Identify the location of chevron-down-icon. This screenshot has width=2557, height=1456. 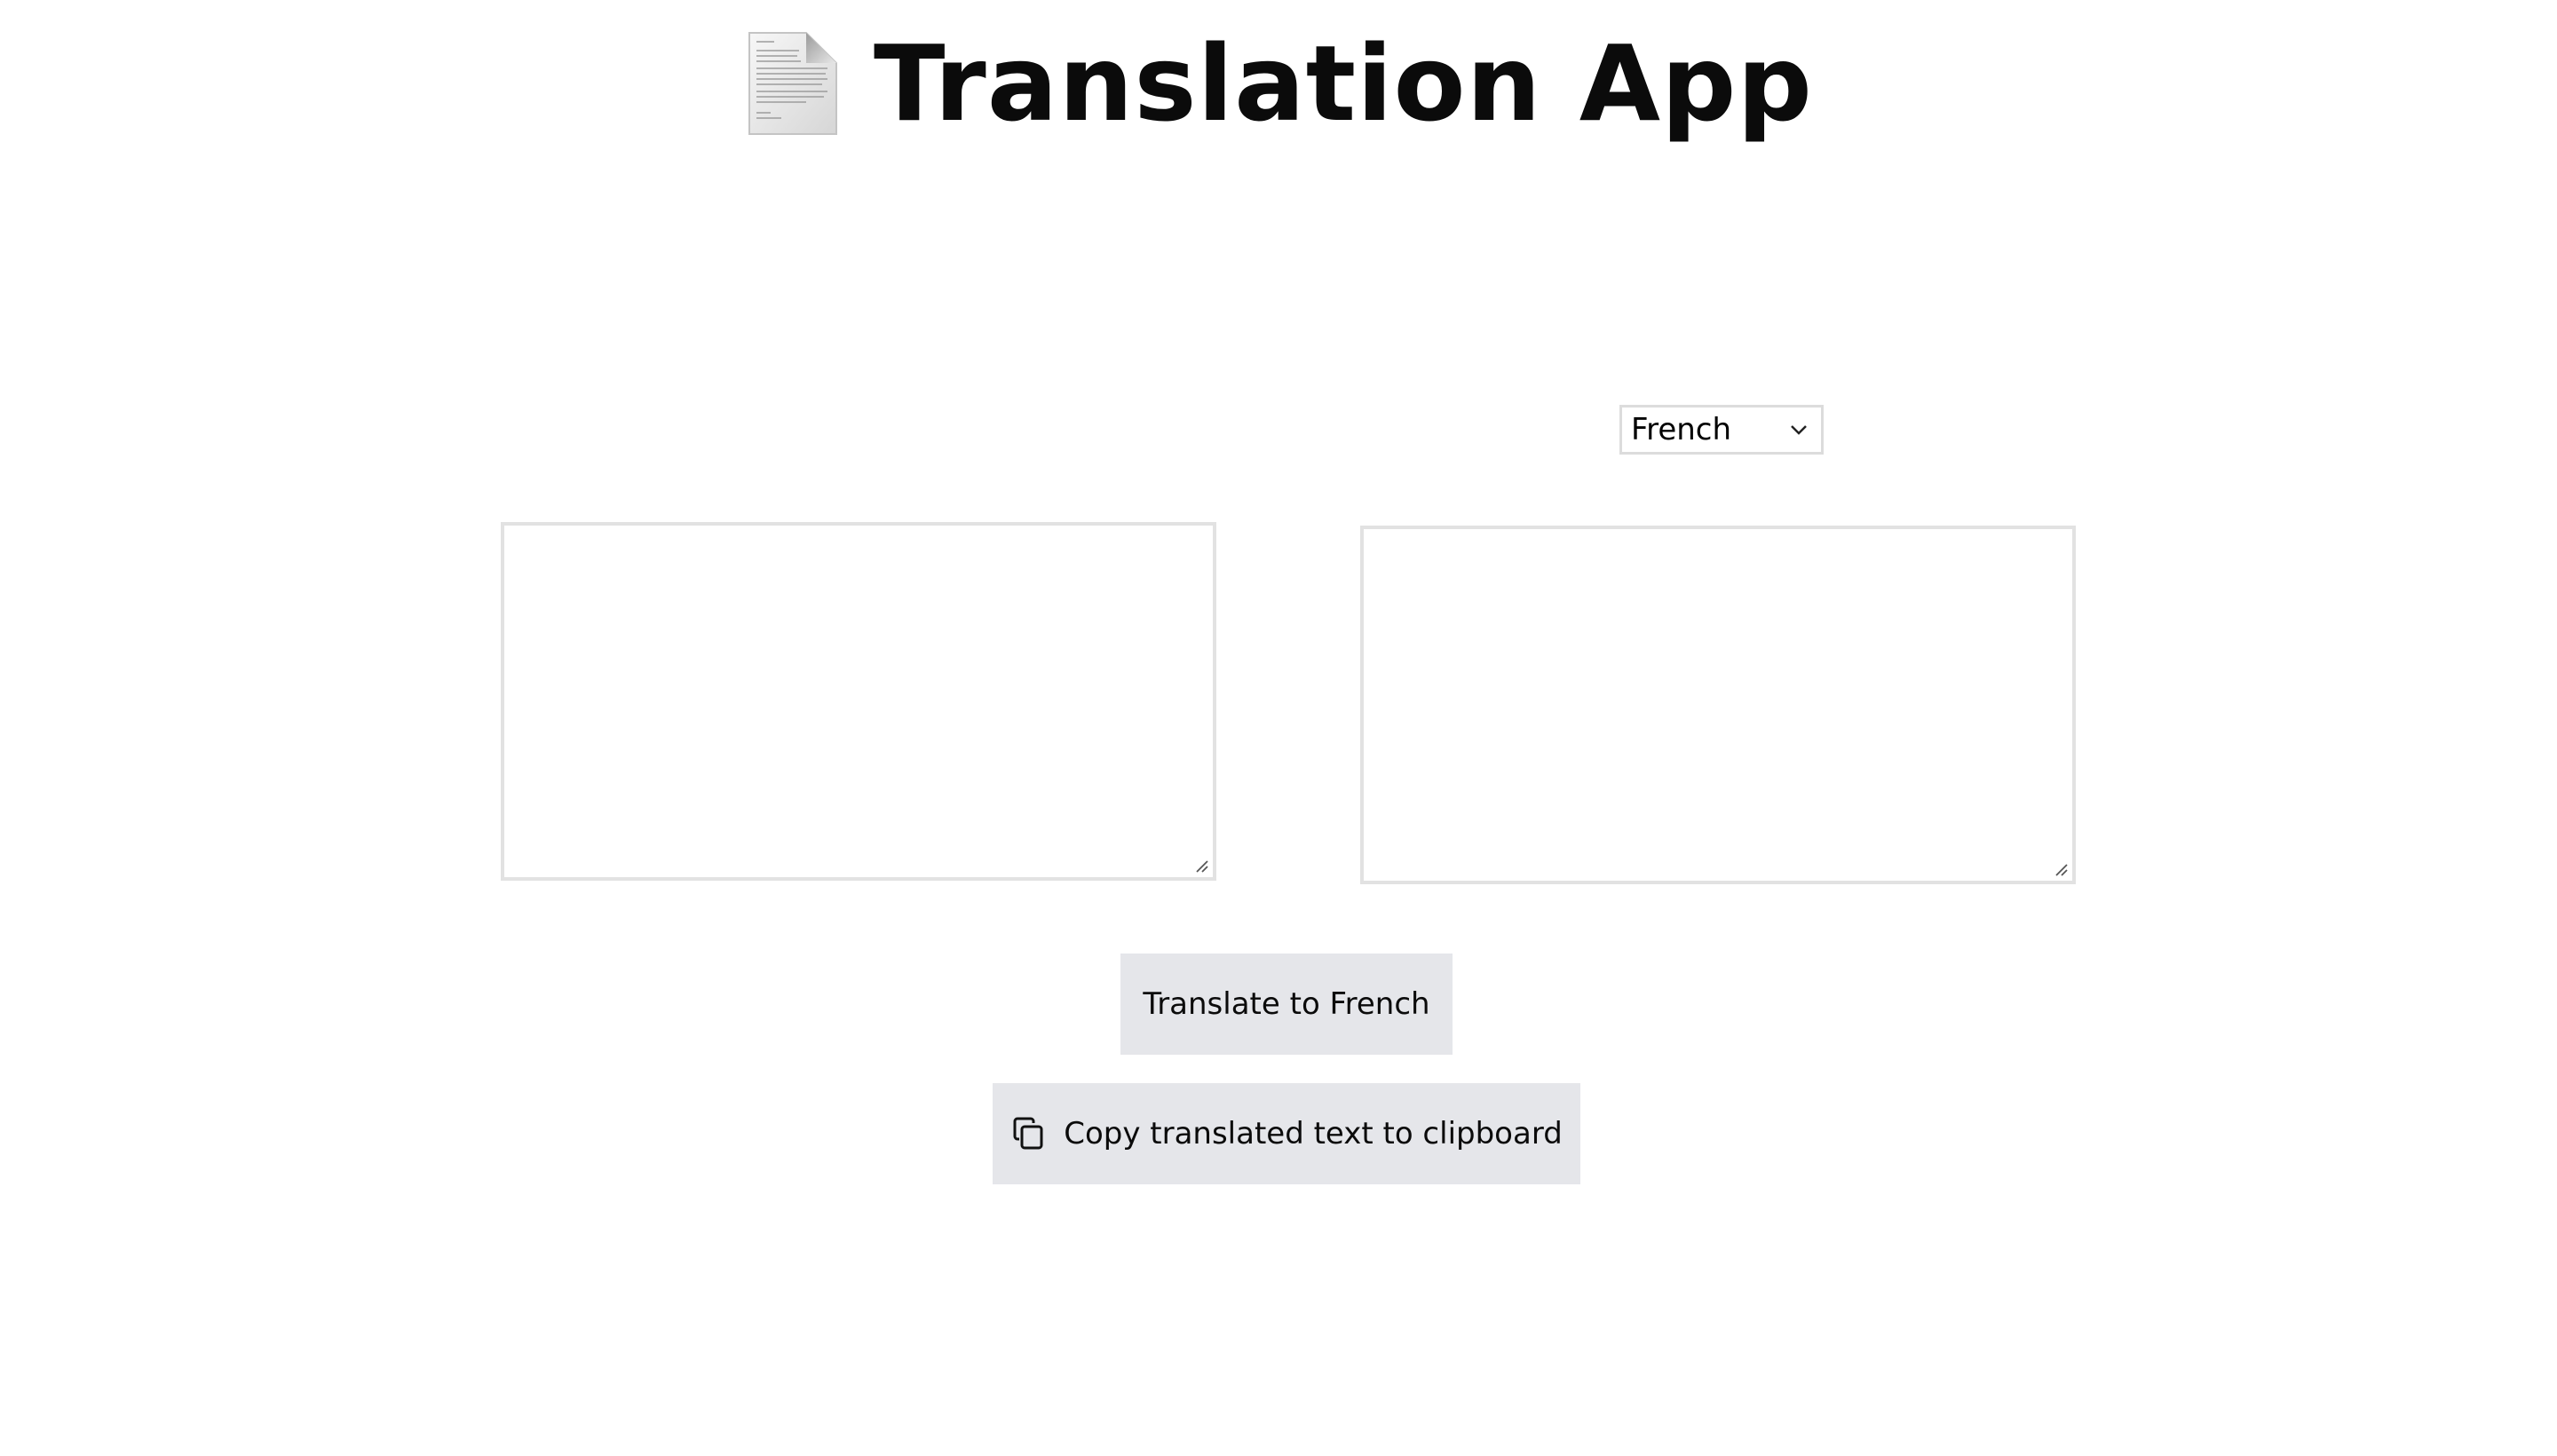
(1799, 430).